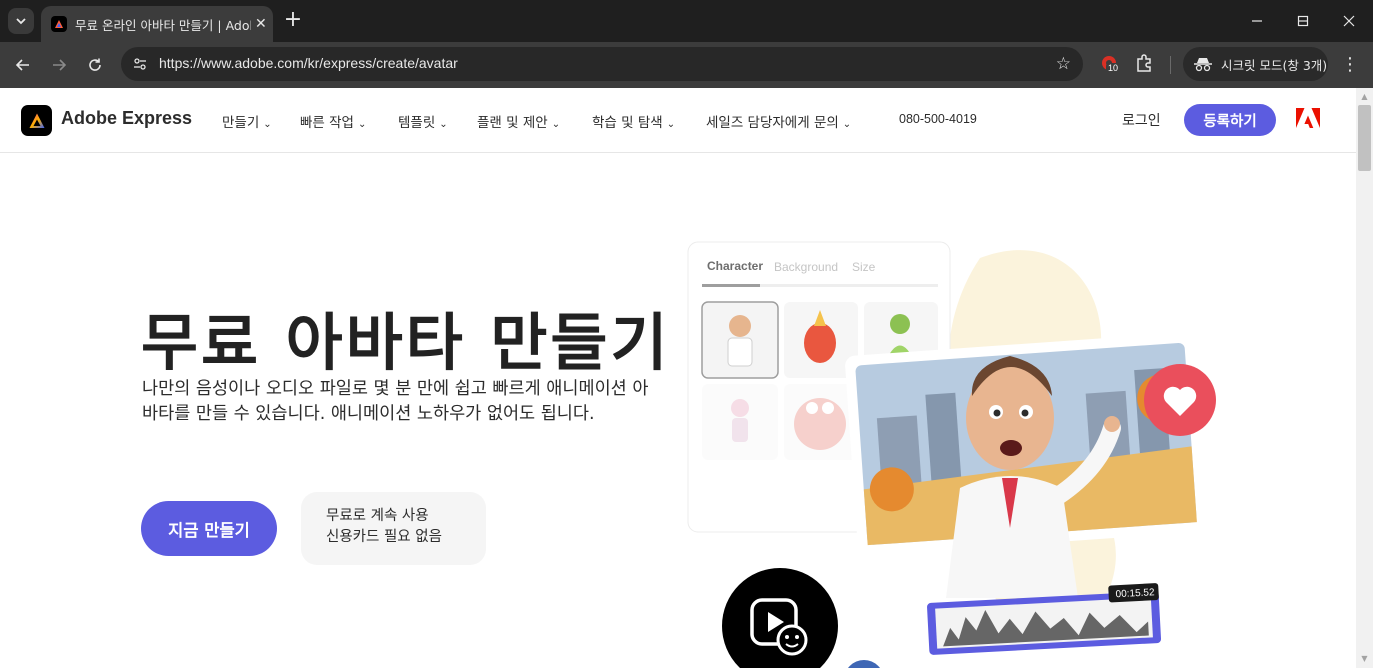  What do you see at coordinates (1170, 65) in the screenshot?
I see `toolbar-separator` at bounding box center [1170, 65].